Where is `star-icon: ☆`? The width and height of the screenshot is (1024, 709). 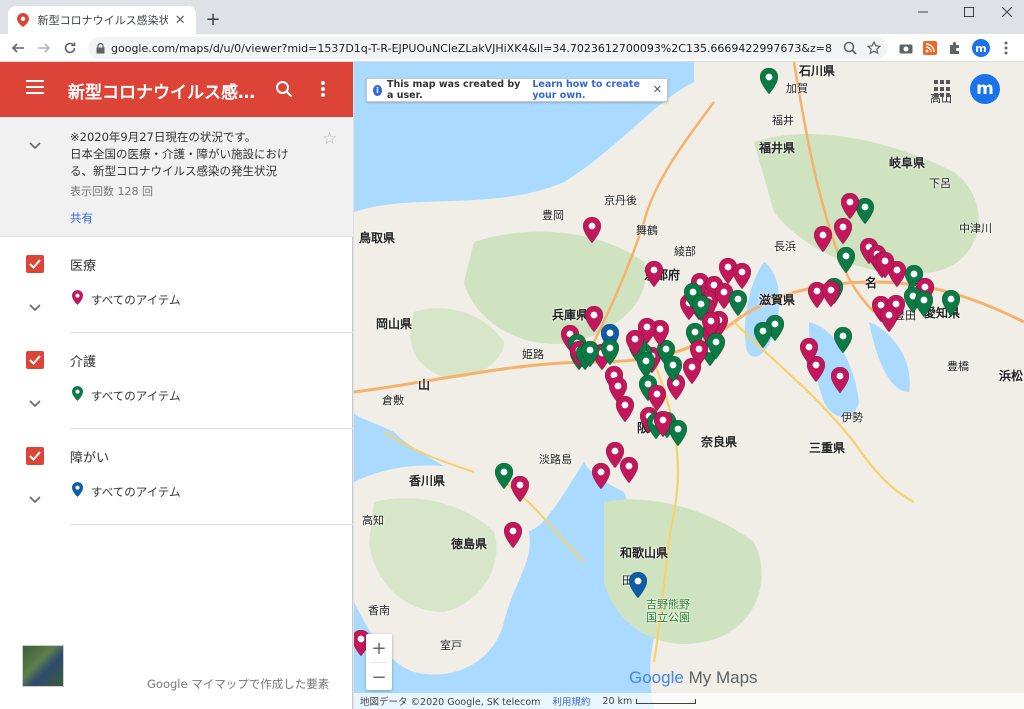 star-icon: ☆ is located at coordinates (329, 139).